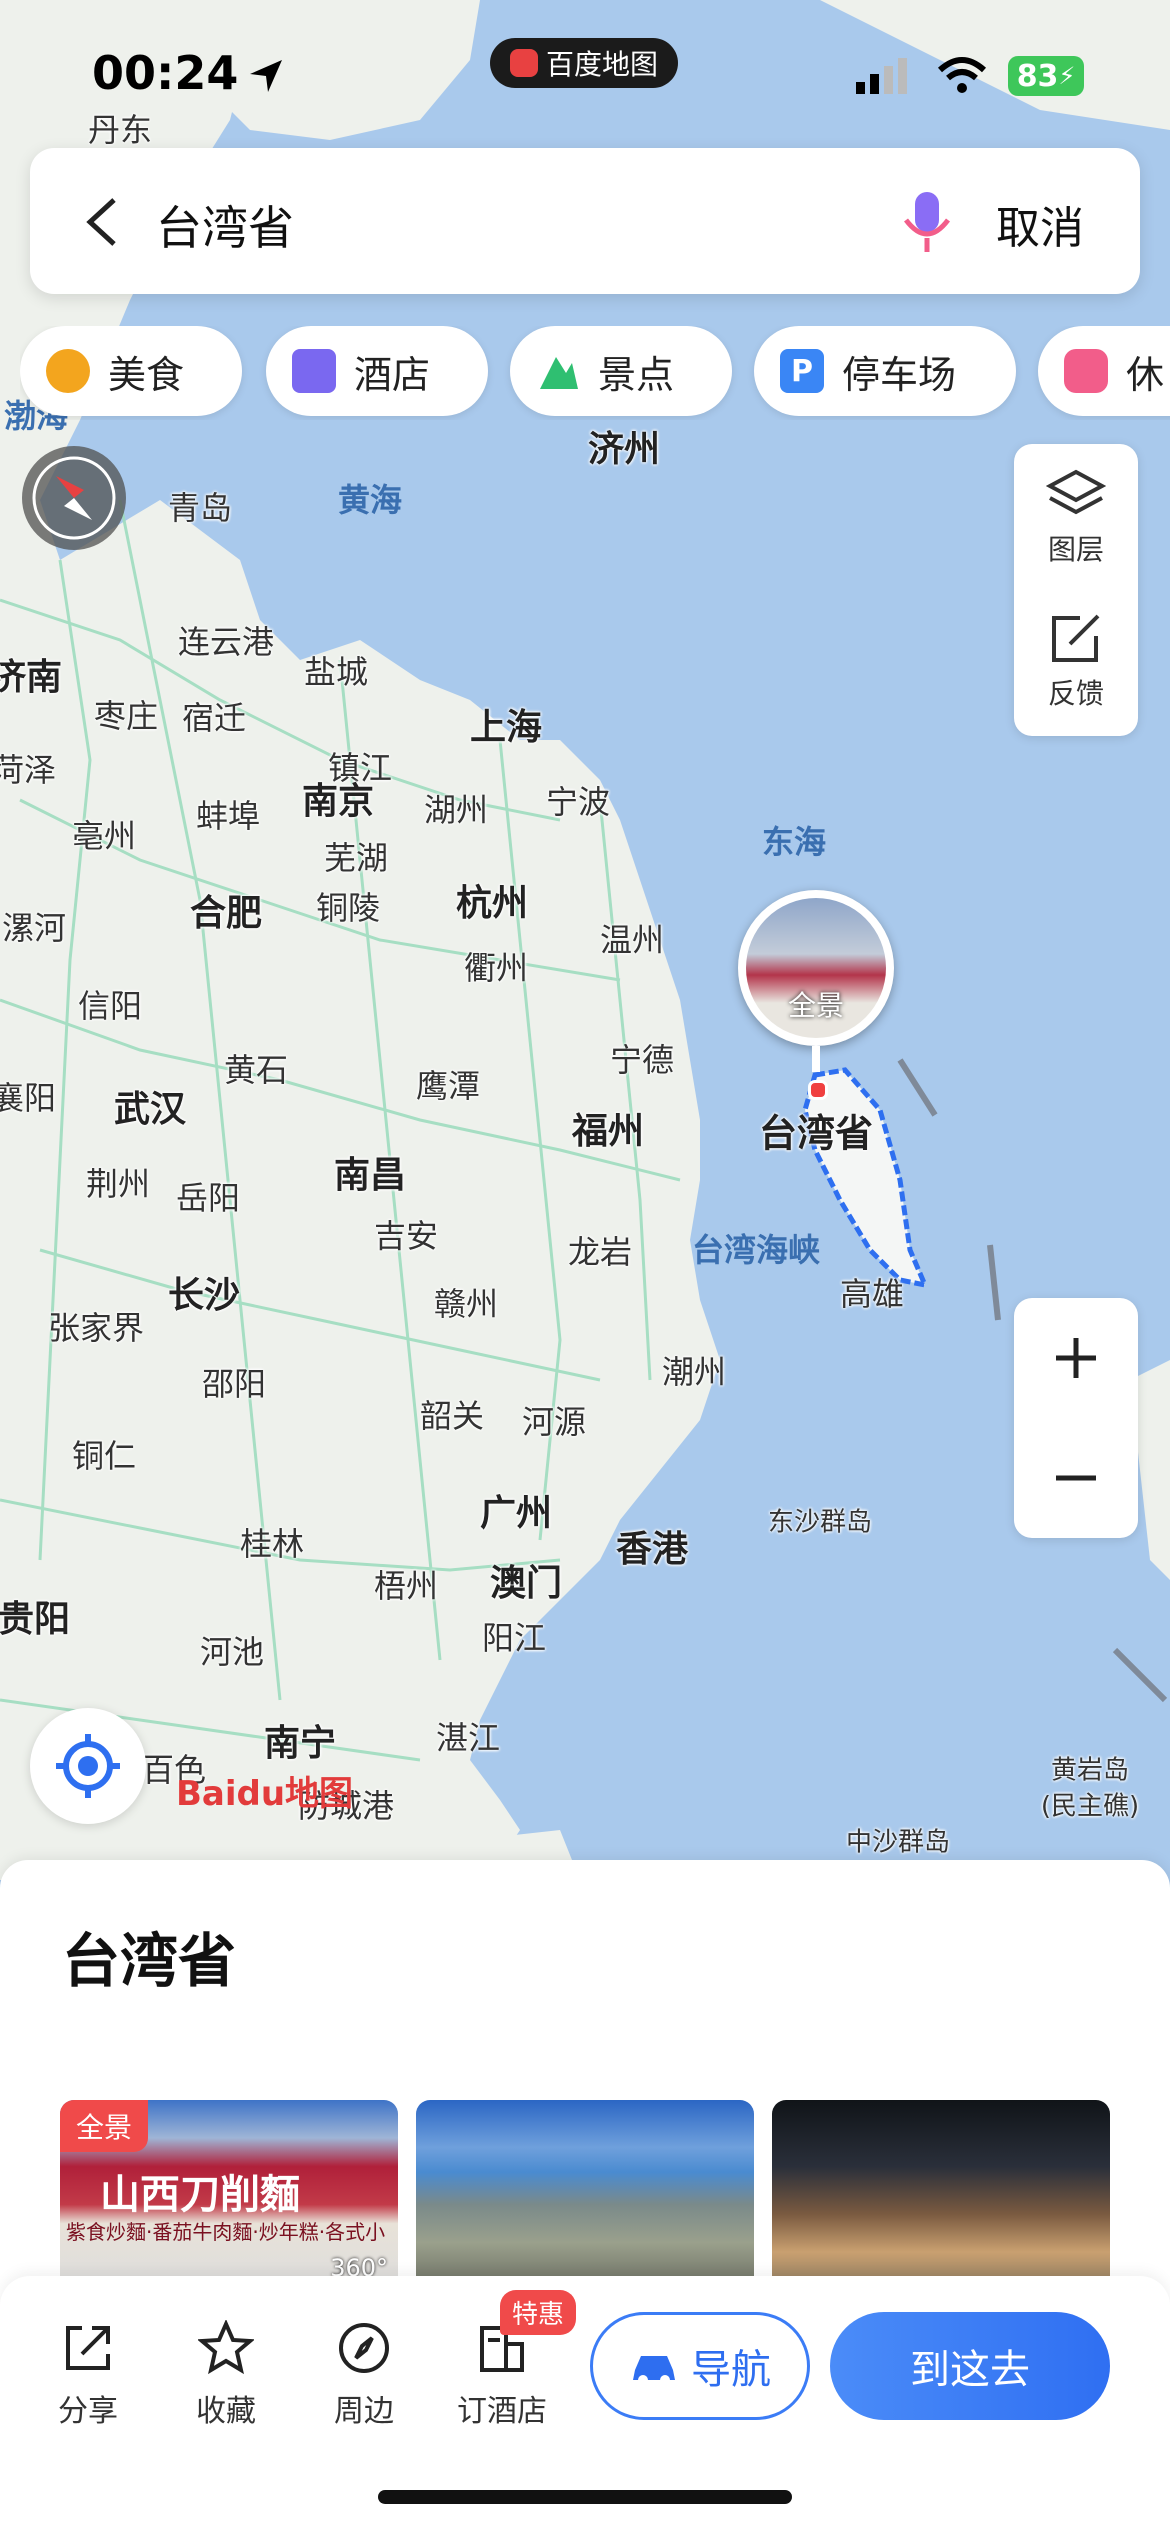 This screenshot has width=1170, height=2532. What do you see at coordinates (1076, 1358) in the screenshot?
I see `zoom-in-button` at bounding box center [1076, 1358].